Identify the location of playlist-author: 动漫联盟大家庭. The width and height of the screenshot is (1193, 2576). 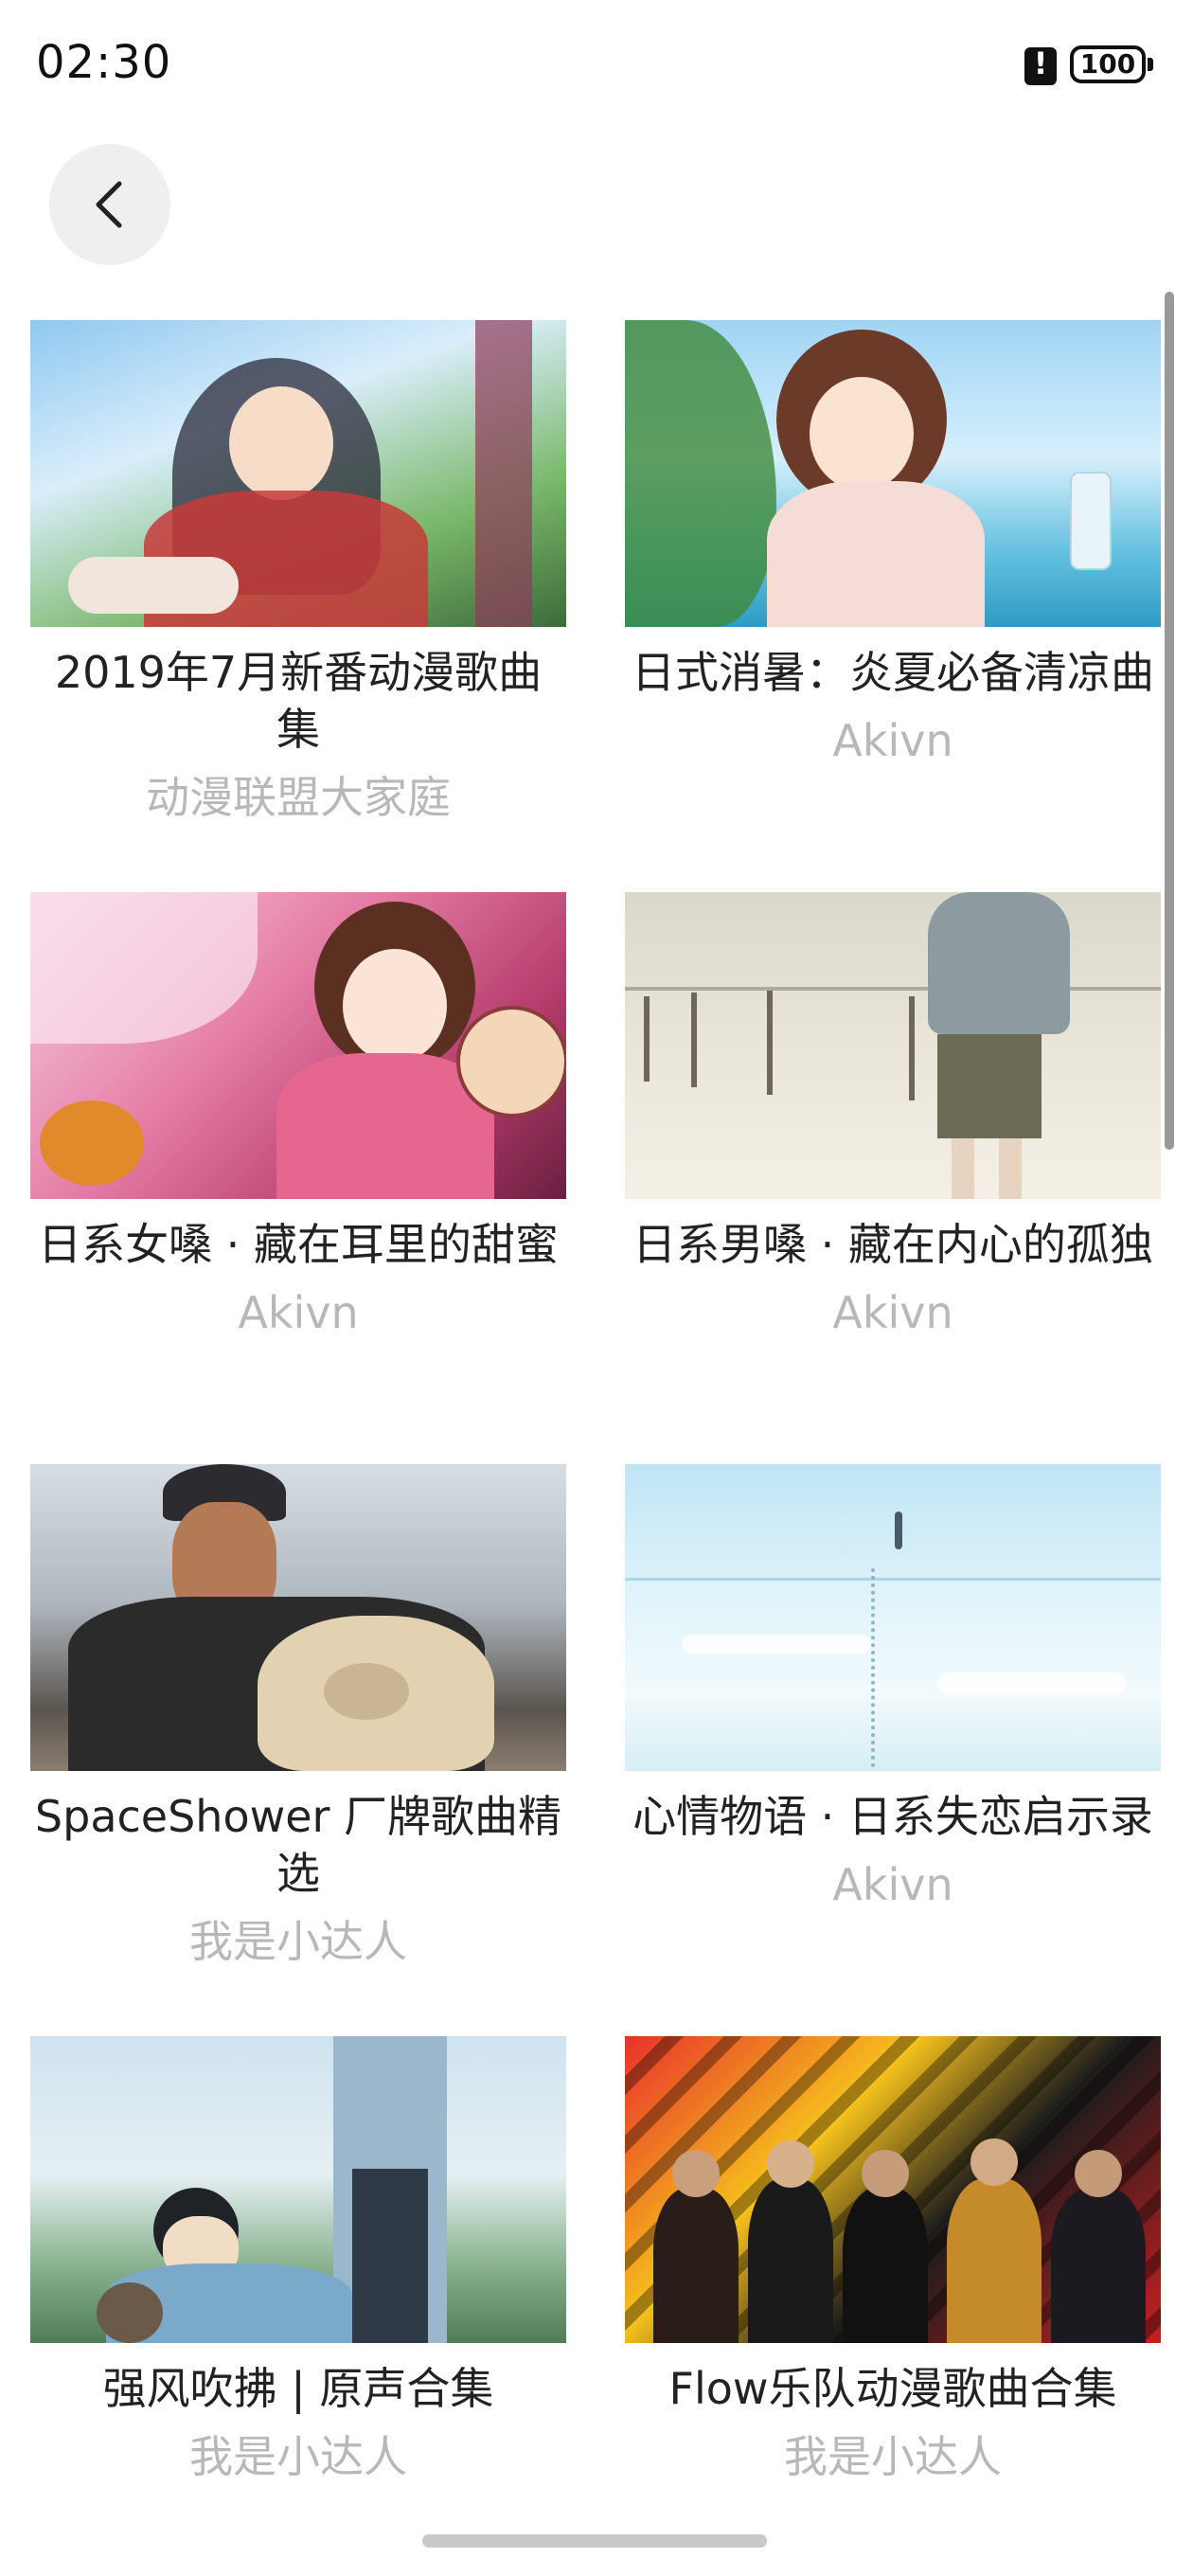
(298, 797).